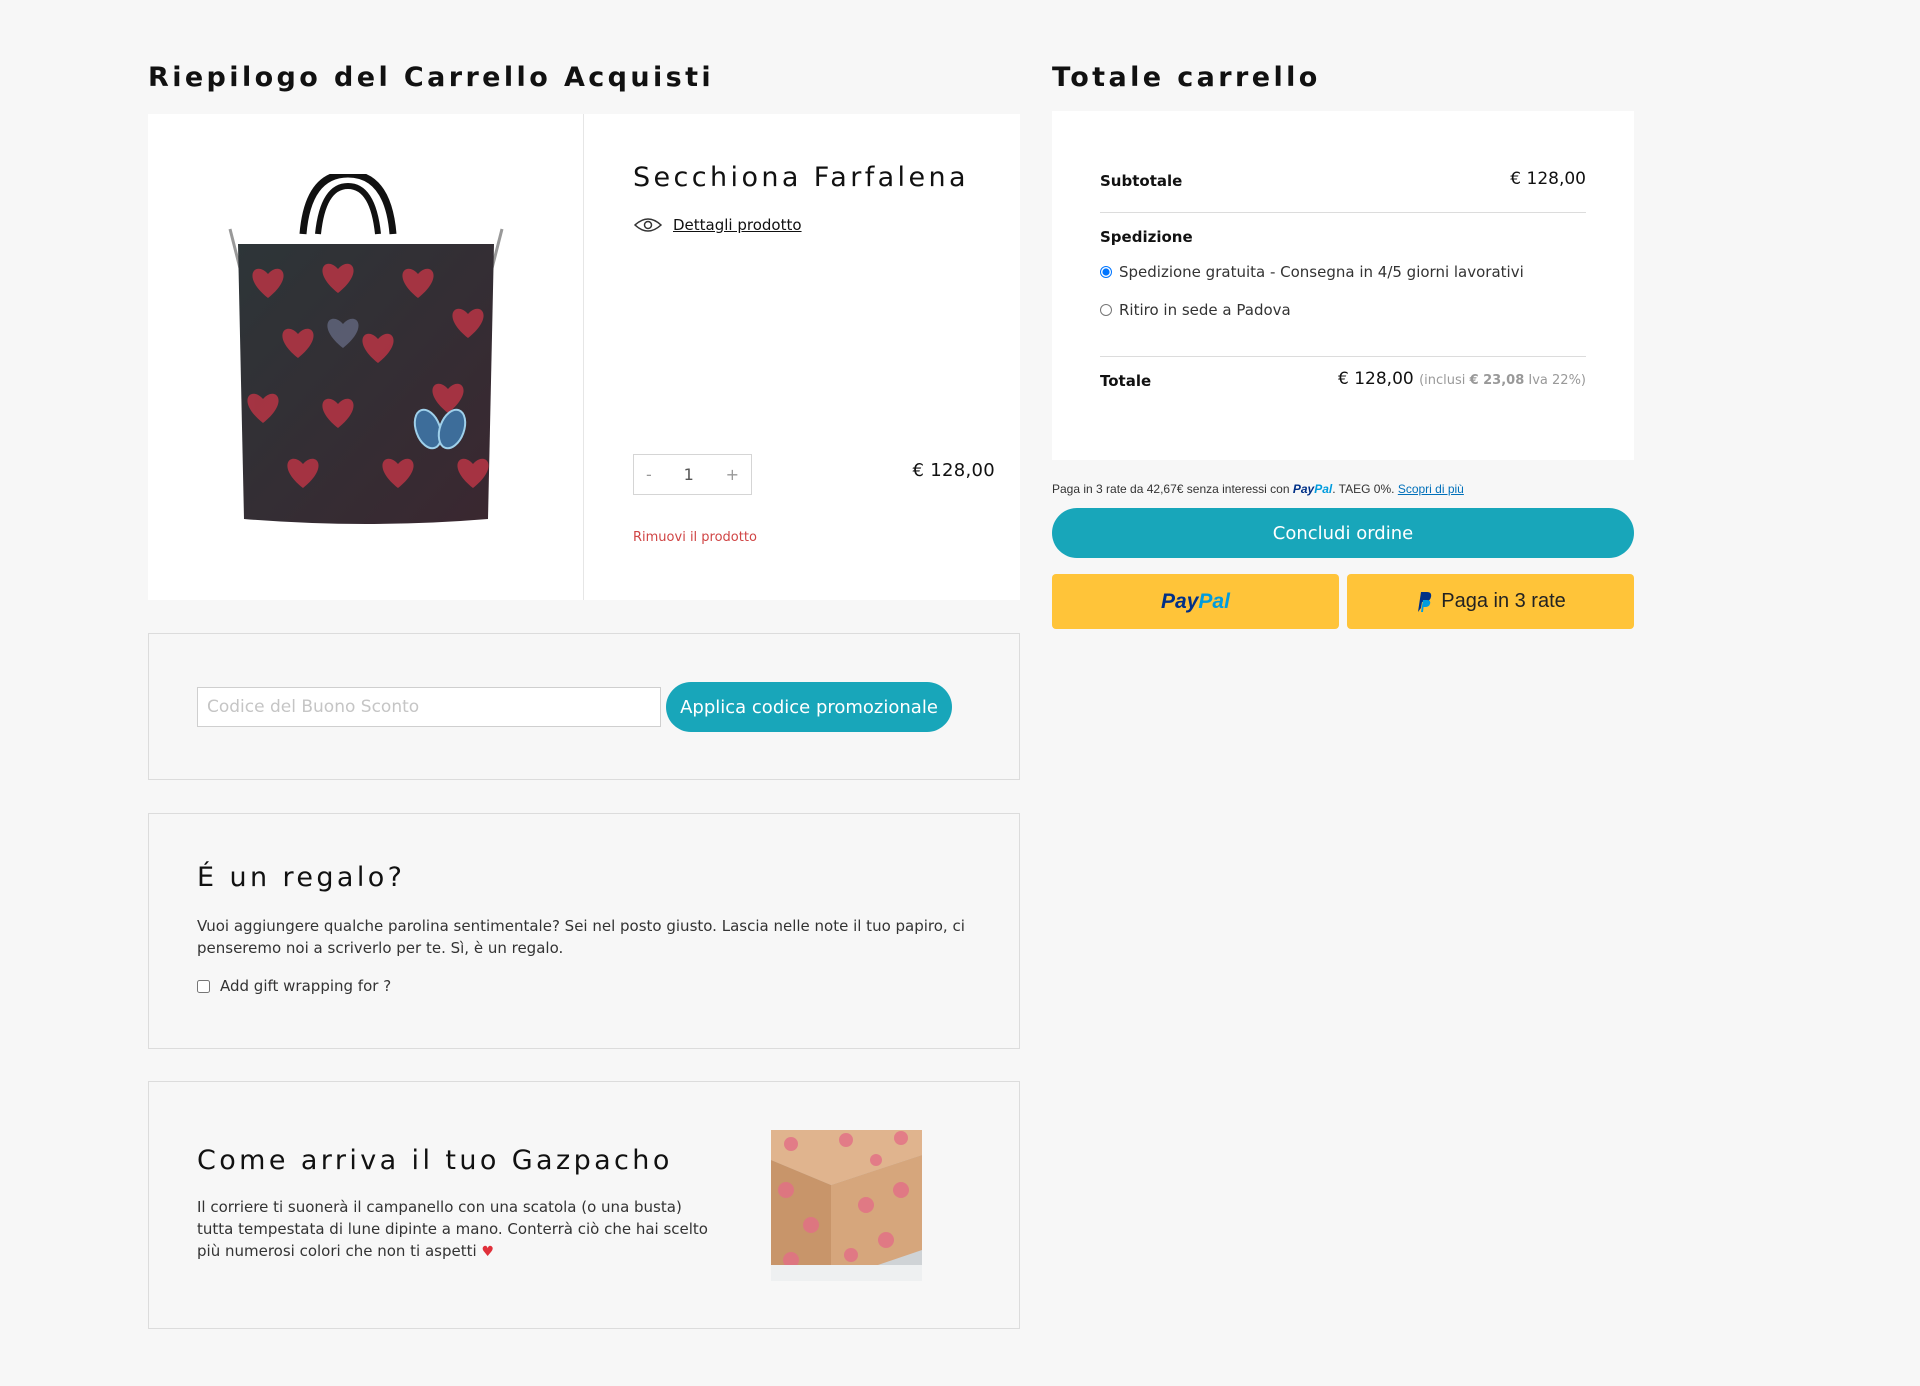 This screenshot has width=1920, height=1386. I want to click on product-price: € 128,00, so click(953, 470).